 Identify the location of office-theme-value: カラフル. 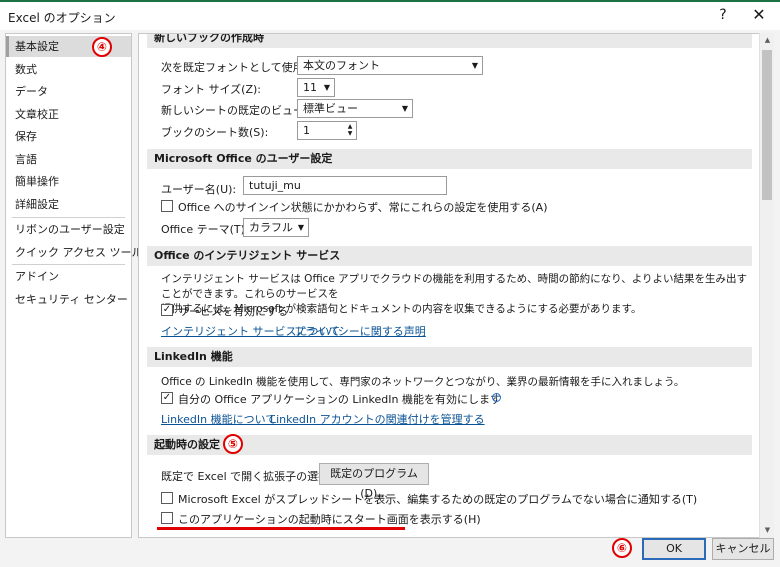
(271, 227).